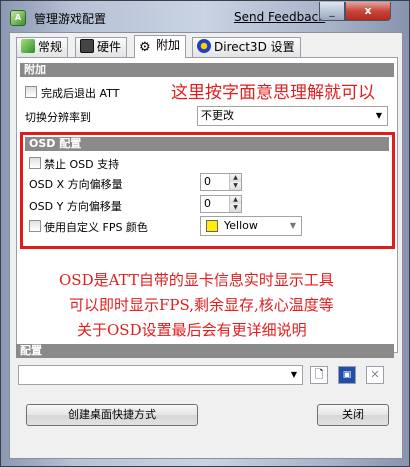 This screenshot has height=467, width=410. What do you see at coordinates (75, 206) in the screenshot?
I see `osd-y-offset-label: OSD Y 方向偏移量` at bounding box center [75, 206].